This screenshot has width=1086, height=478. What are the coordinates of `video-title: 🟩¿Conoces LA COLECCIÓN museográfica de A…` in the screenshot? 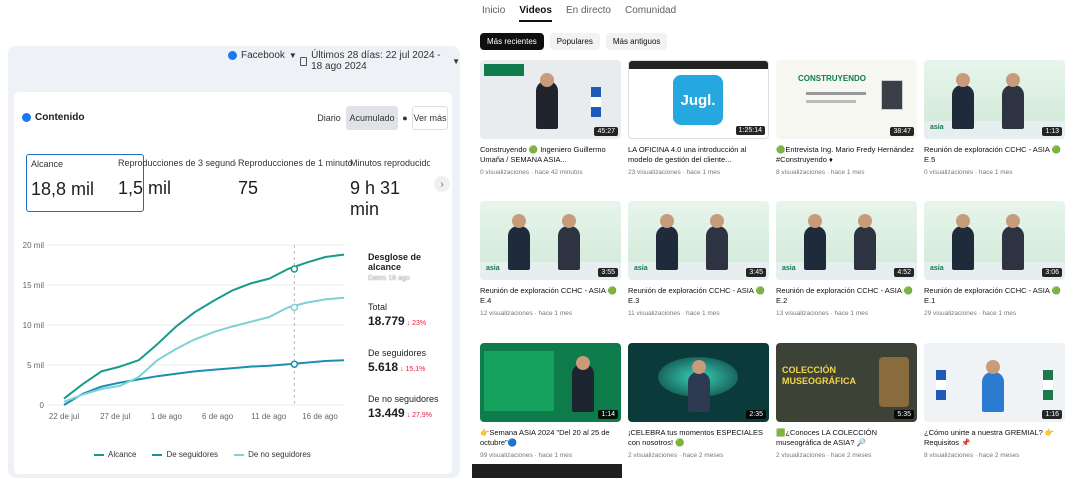 It's located at (846, 438).